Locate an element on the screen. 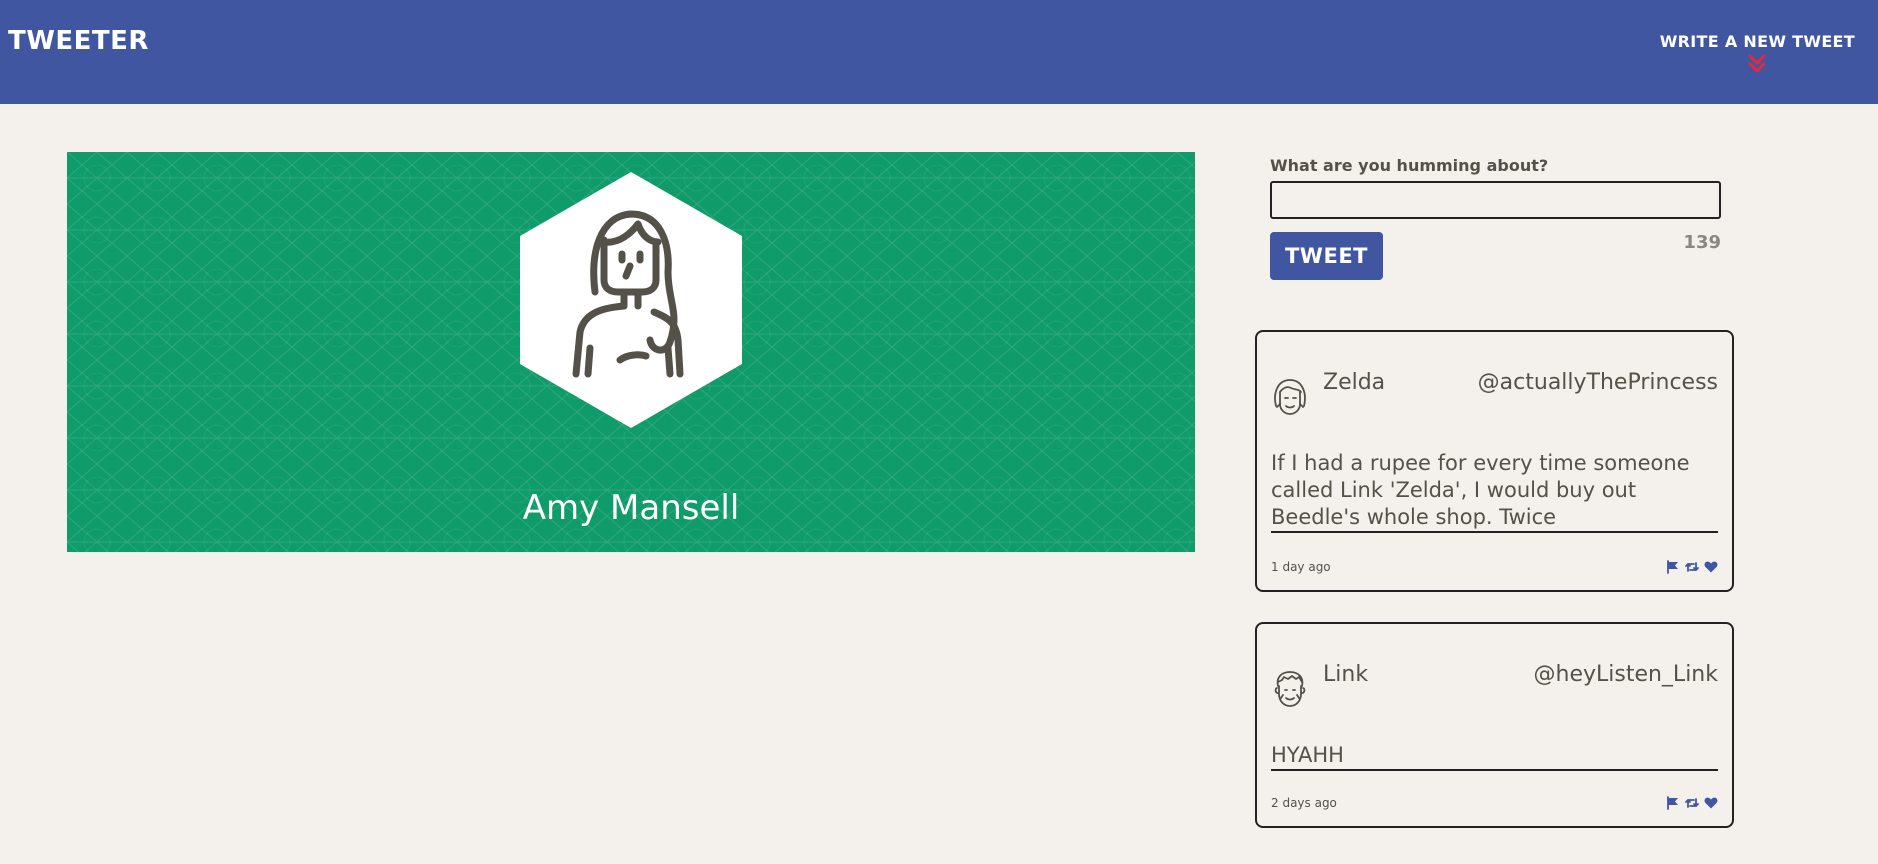  character-counter: 139 is located at coordinates (1702, 242).